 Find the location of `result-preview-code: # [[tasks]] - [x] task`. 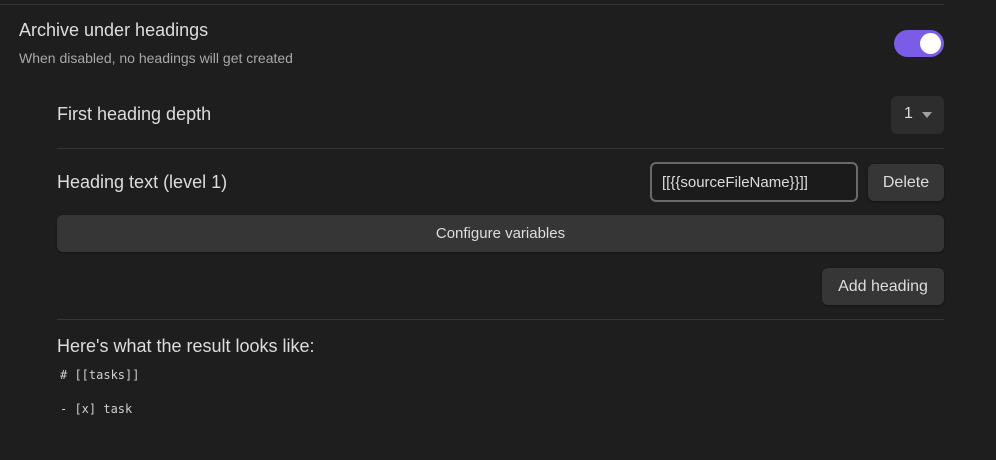

result-preview-code: # [[tasks]] - [x] task is located at coordinates (99, 392).